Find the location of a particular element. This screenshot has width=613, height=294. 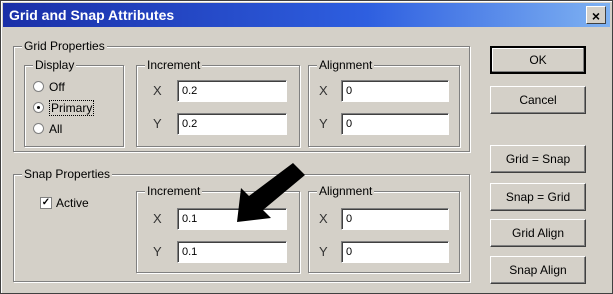

title-bar: Grid and Snap Attributes × is located at coordinates (306, 15).